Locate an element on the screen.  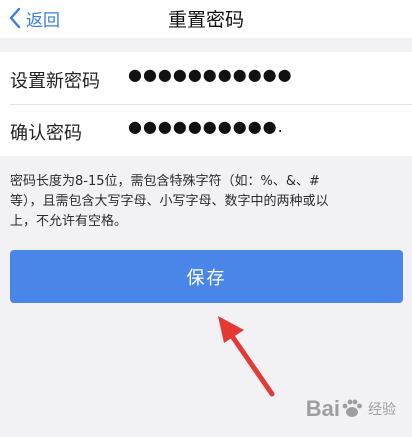
new-password-row: 设置新密码 is located at coordinates (206, 78).